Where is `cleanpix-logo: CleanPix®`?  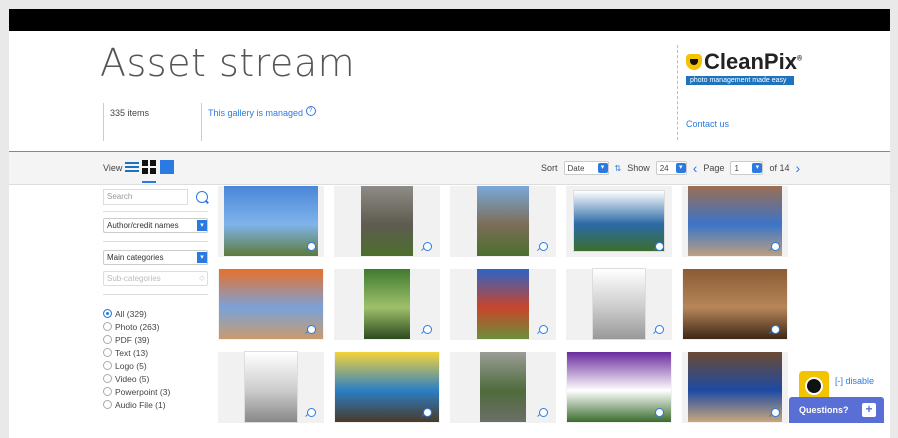
cleanpix-logo: CleanPix® is located at coordinates (744, 62).